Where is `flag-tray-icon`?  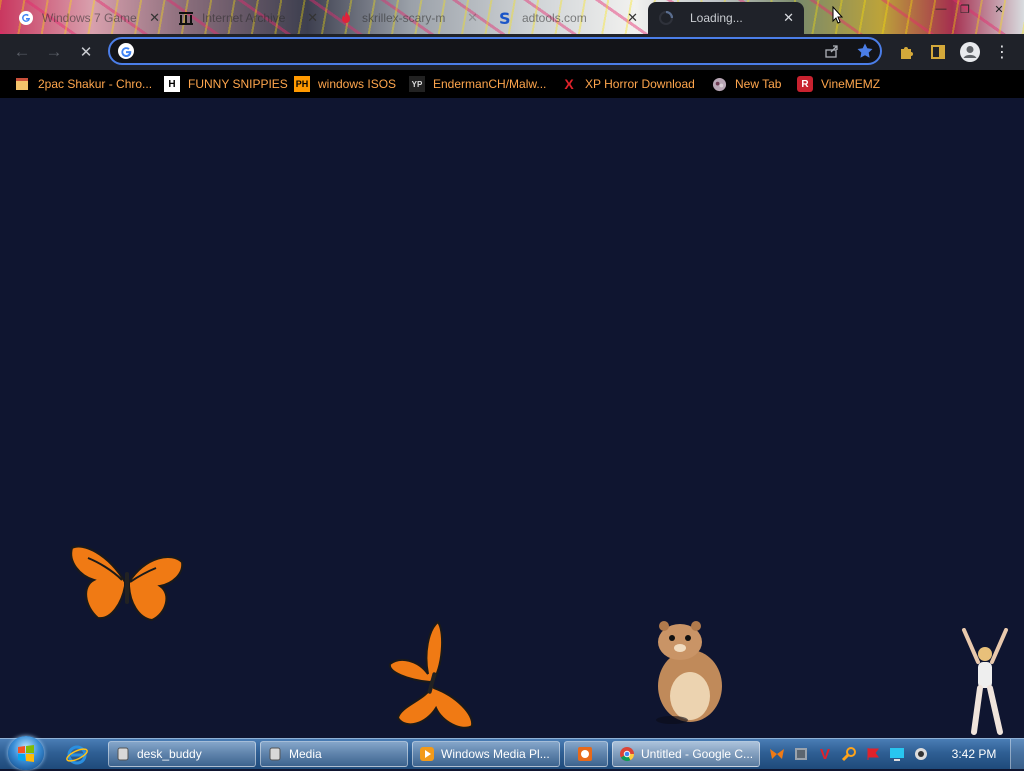 flag-tray-icon is located at coordinates (873, 754).